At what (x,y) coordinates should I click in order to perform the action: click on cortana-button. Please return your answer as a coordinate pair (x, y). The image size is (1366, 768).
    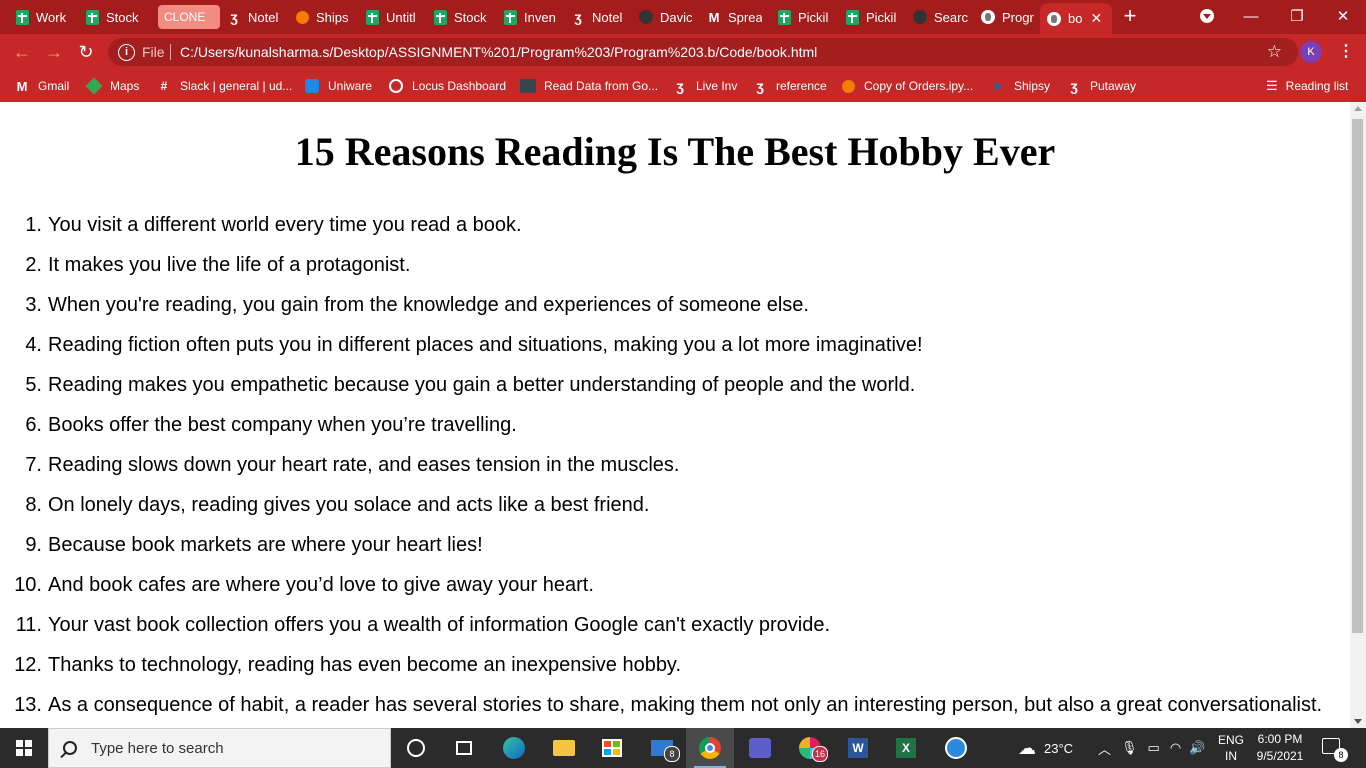
    Looking at the image, I should click on (416, 748).